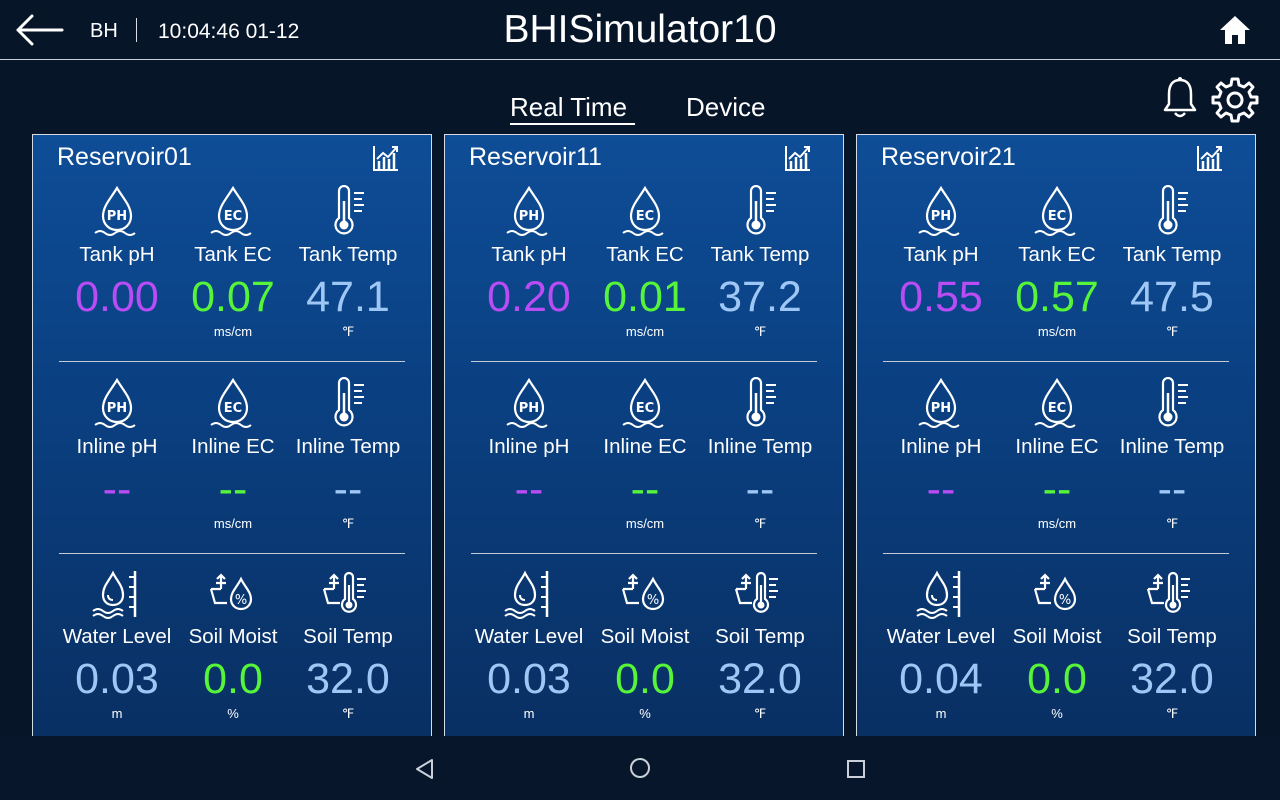 This screenshot has height=800, width=1280. I want to click on metric-label: Inline pH, so click(941, 446).